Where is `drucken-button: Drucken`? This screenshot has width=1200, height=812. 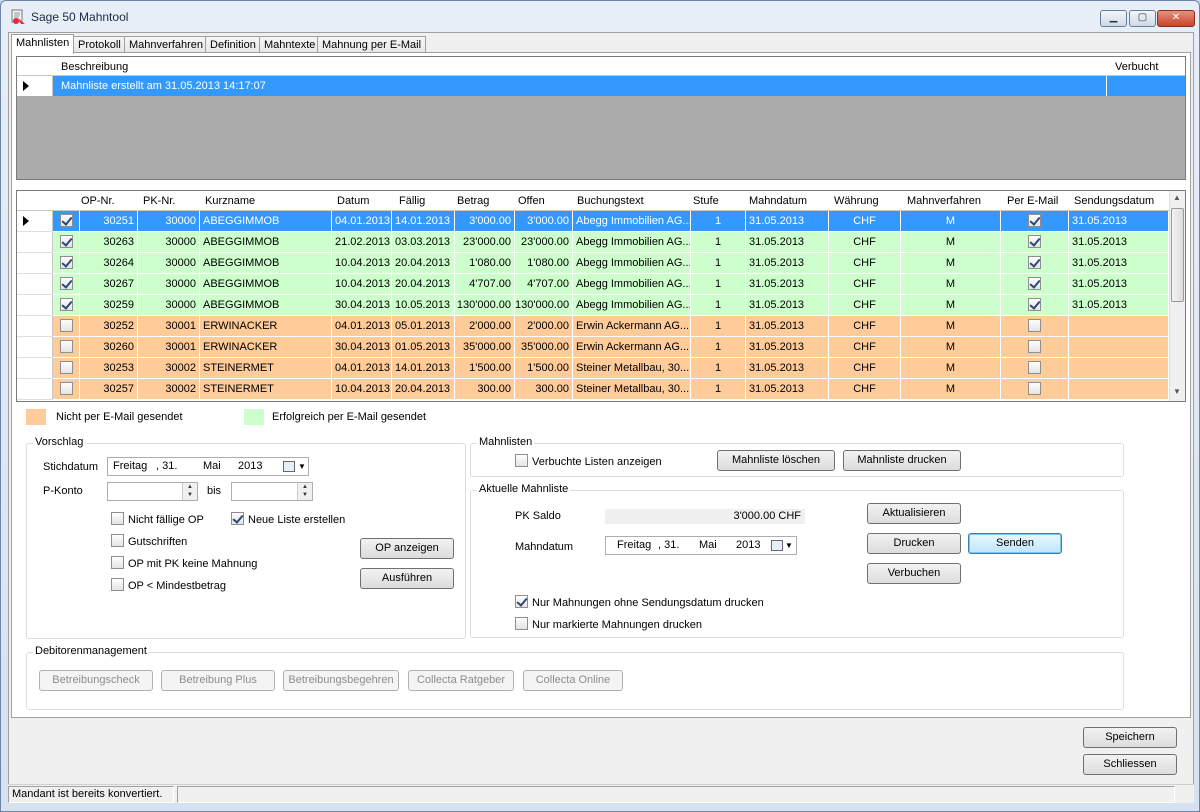 drucken-button: Drucken is located at coordinates (914, 543).